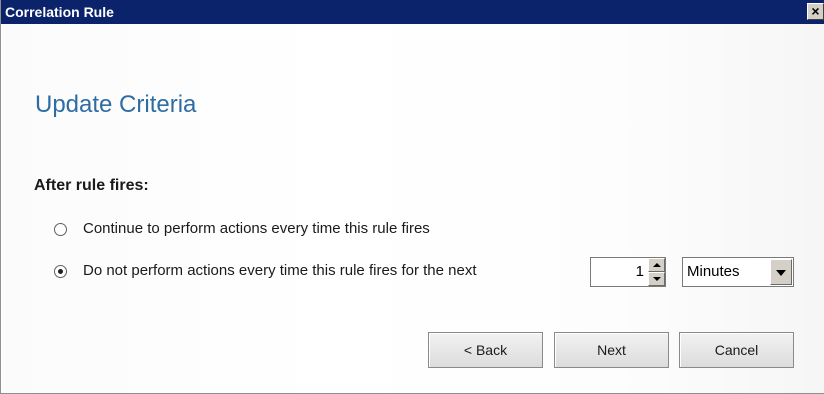 The width and height of the screenshot is (824, 394). Describe the element at coordinates (91, 185) in the screenshot. I see `section-label: After rule fires:` at that location.